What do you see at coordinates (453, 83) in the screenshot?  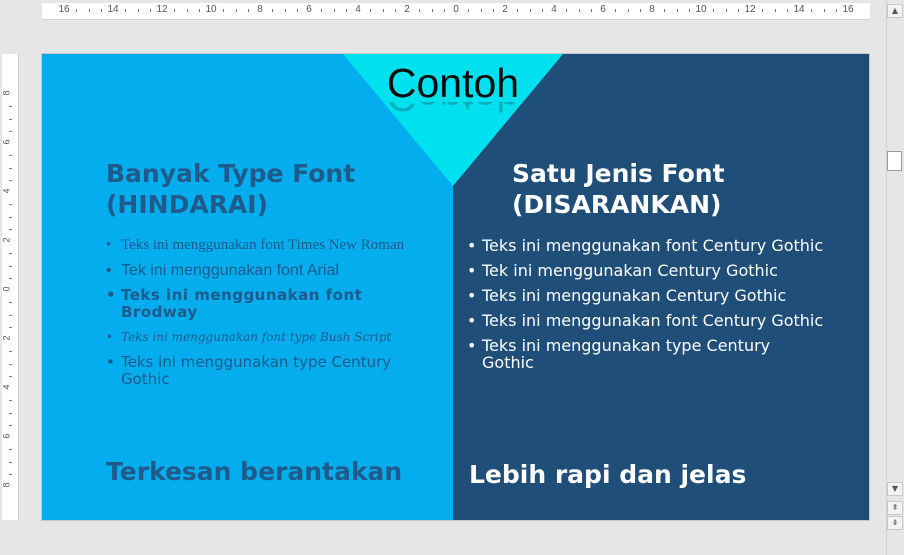 I see `slide-title: Contoh` at bounding box center [453, 83].